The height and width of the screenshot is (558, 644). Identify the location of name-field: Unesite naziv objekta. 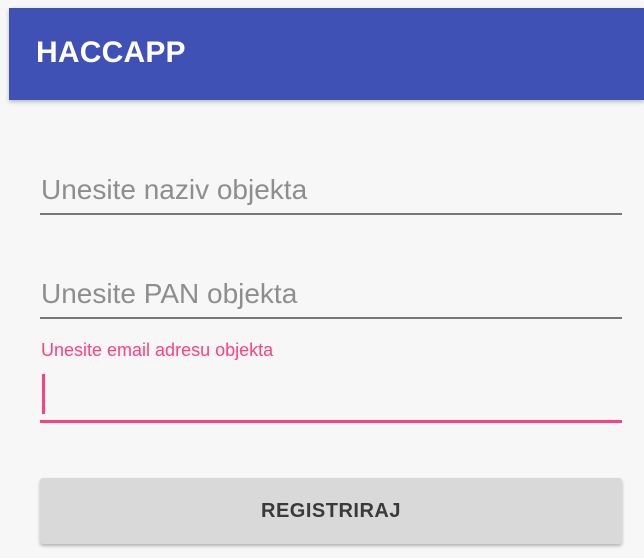
(331, 190).